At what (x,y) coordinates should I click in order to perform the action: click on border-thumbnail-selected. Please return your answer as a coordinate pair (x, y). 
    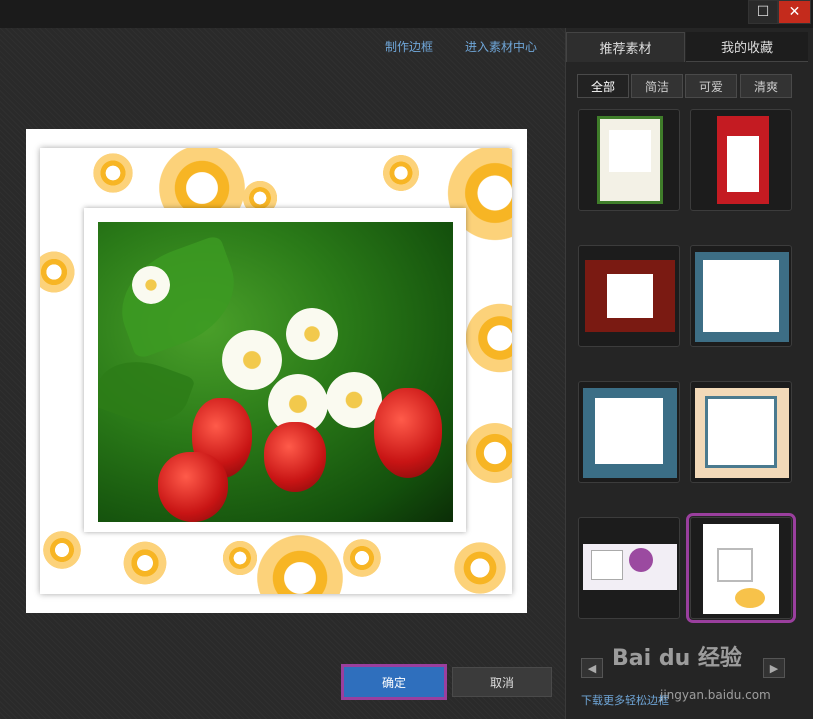
    Looking at the image, I should click on (741, 568).